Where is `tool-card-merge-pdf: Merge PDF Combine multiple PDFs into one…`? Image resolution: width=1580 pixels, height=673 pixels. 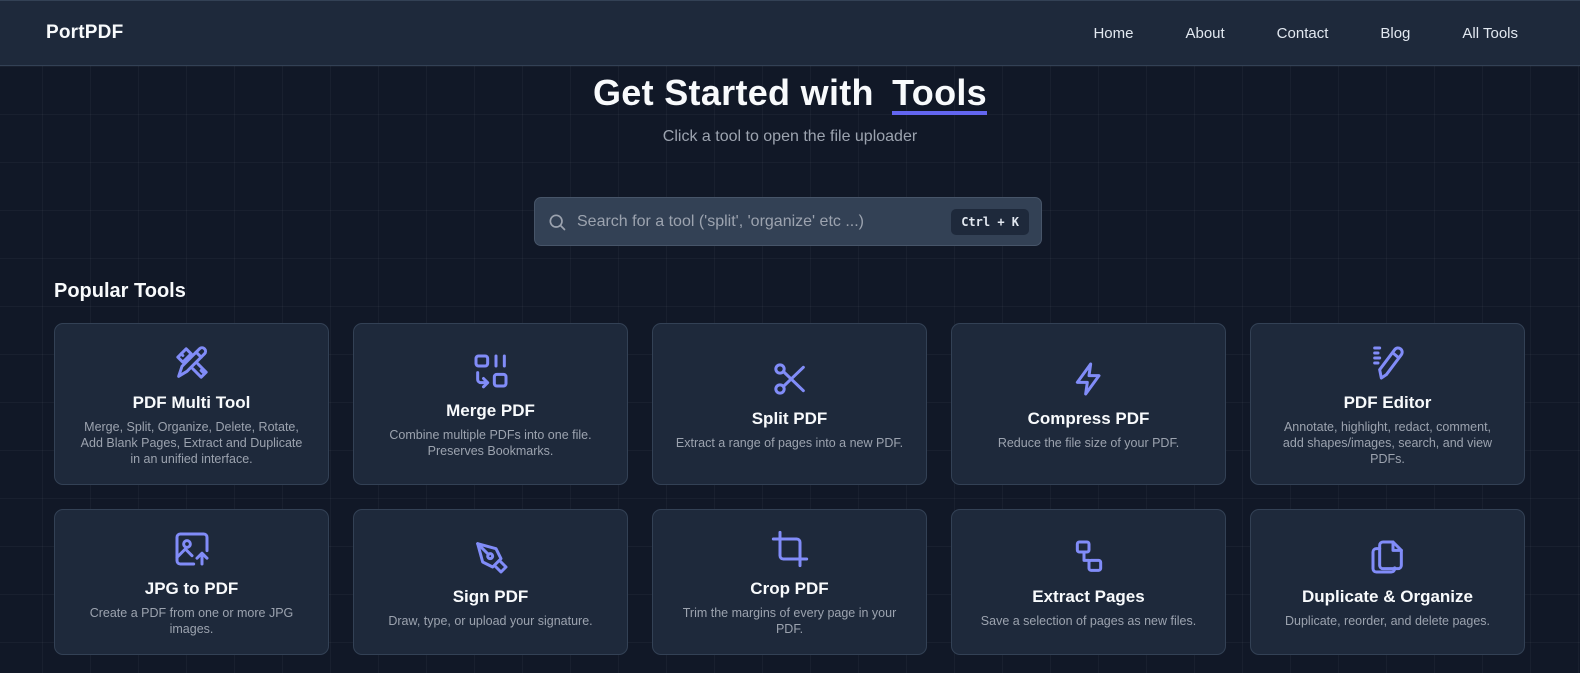 tool-card-merge-pdf: Merge PDF Combine multiple PDFs into one… is located at coordinates (490, 404).